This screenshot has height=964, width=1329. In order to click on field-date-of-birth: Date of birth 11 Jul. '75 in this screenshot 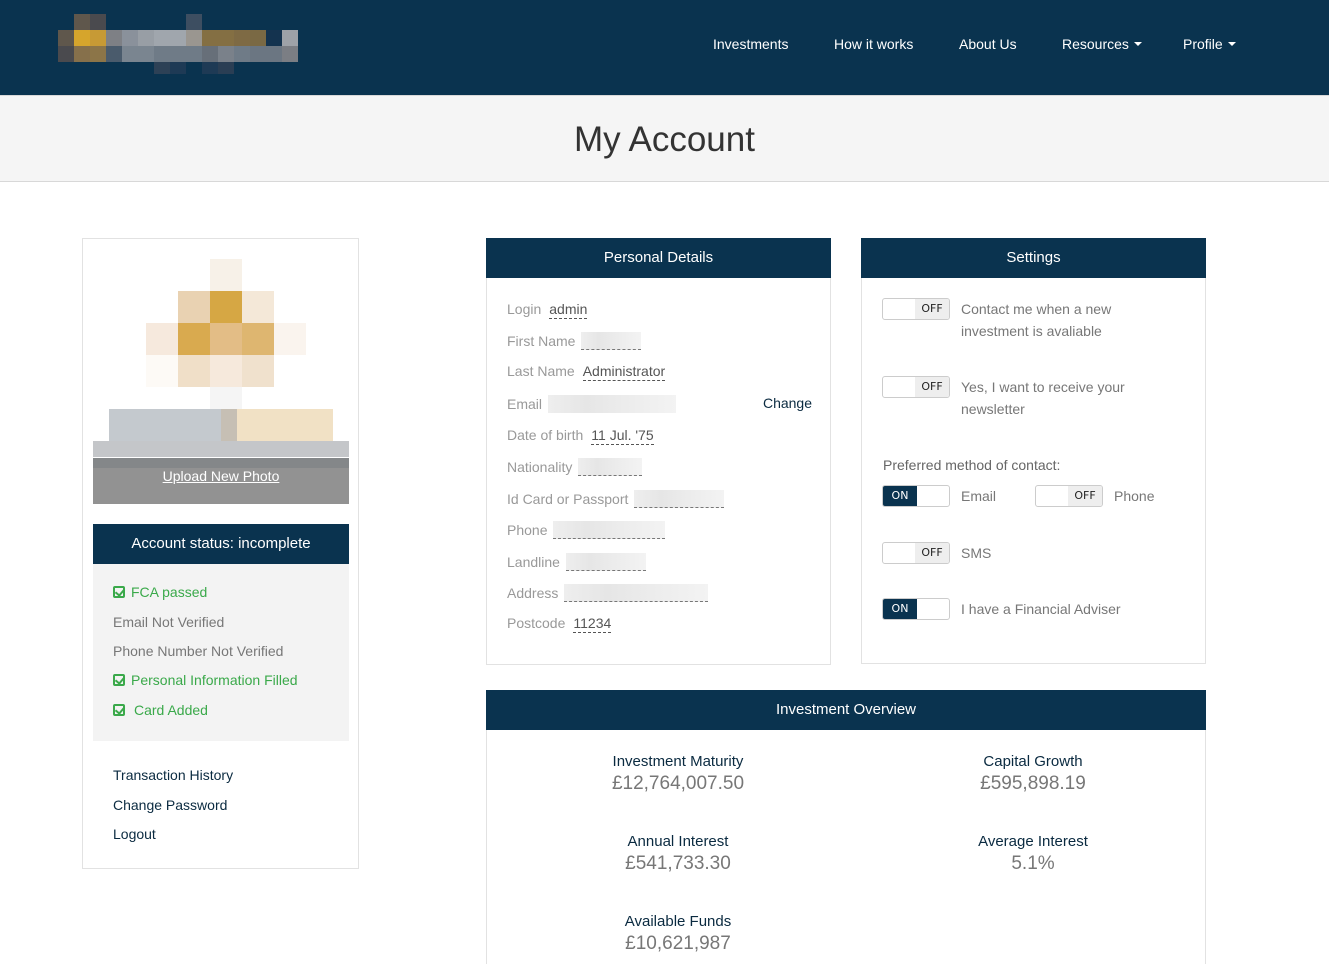, I will do `click(580, 436)`.